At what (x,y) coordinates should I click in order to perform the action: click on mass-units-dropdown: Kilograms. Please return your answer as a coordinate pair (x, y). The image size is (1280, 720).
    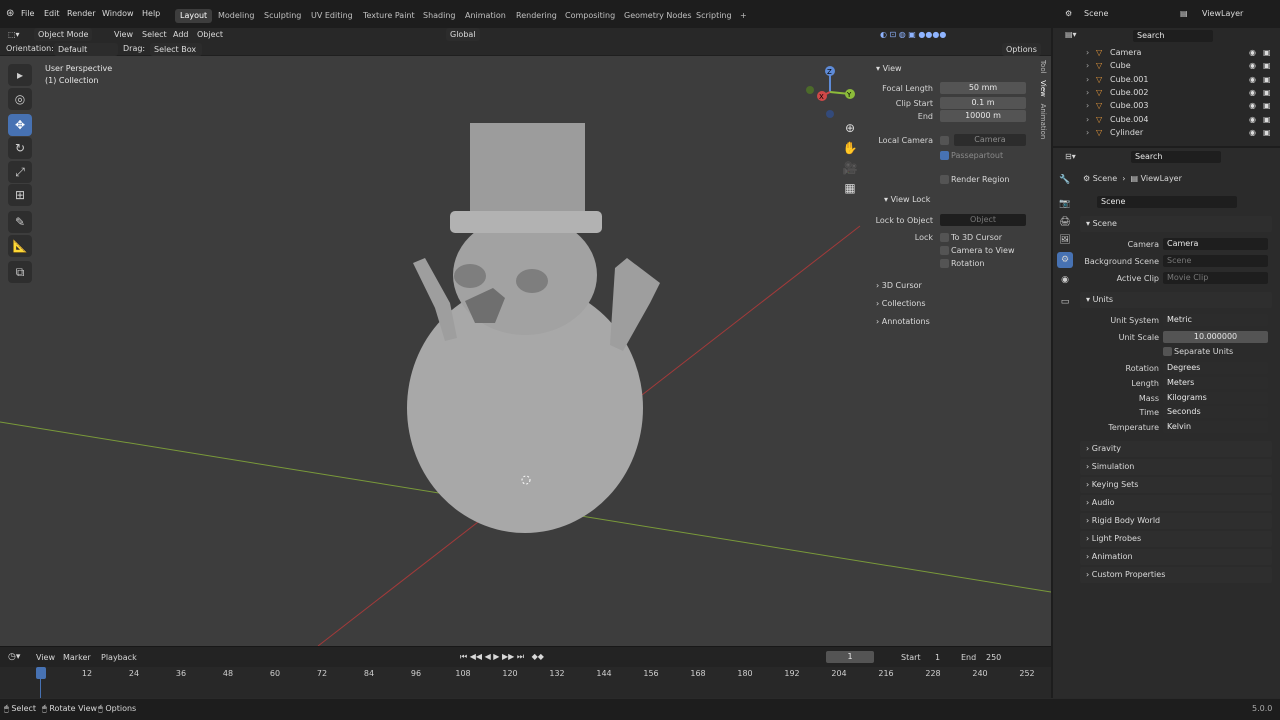
    Looking at the image, I should click on (1215, 398).